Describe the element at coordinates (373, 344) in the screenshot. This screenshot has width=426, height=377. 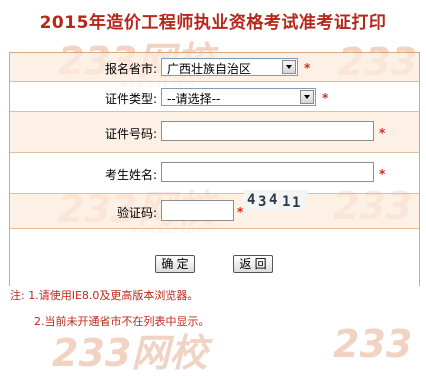
I see `watermark-bottom-right: 233` at that location.